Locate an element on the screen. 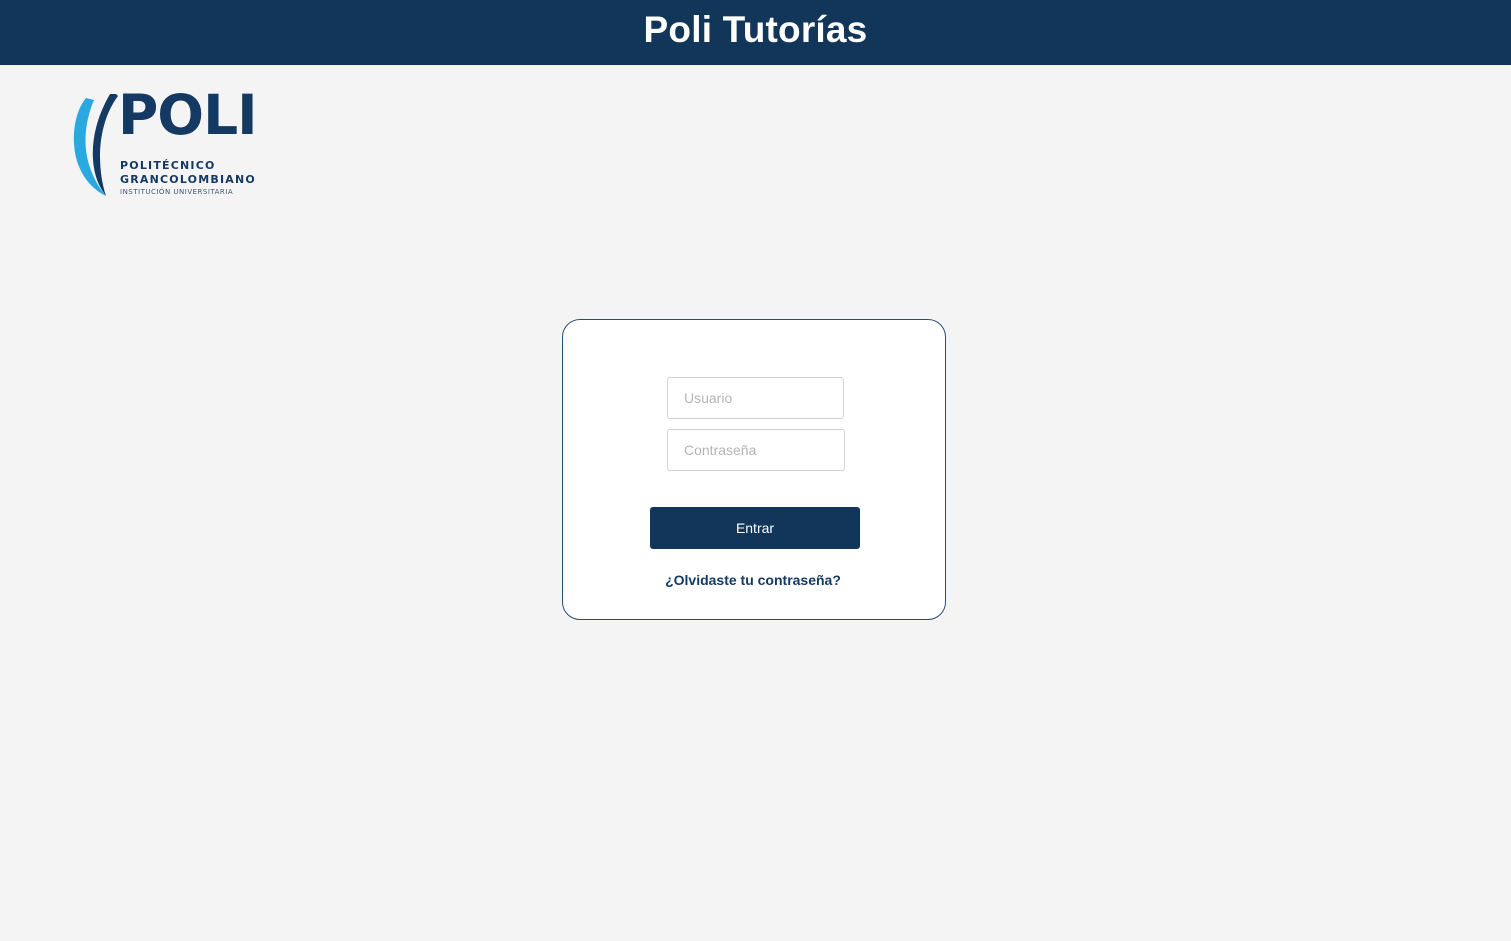 This screenshot has width=1511, height=941. forgot-password-link: ¿Olvidaste tu contraseña? is located at coordinates (753, 580).